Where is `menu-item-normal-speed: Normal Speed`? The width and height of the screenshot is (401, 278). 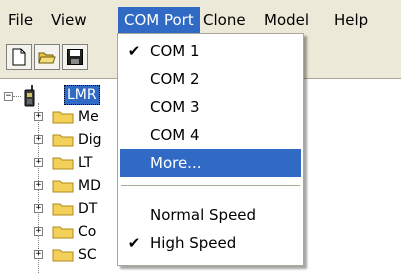 menu-item-normal-speed: Normal Speed is located at coordinates (210, 215).